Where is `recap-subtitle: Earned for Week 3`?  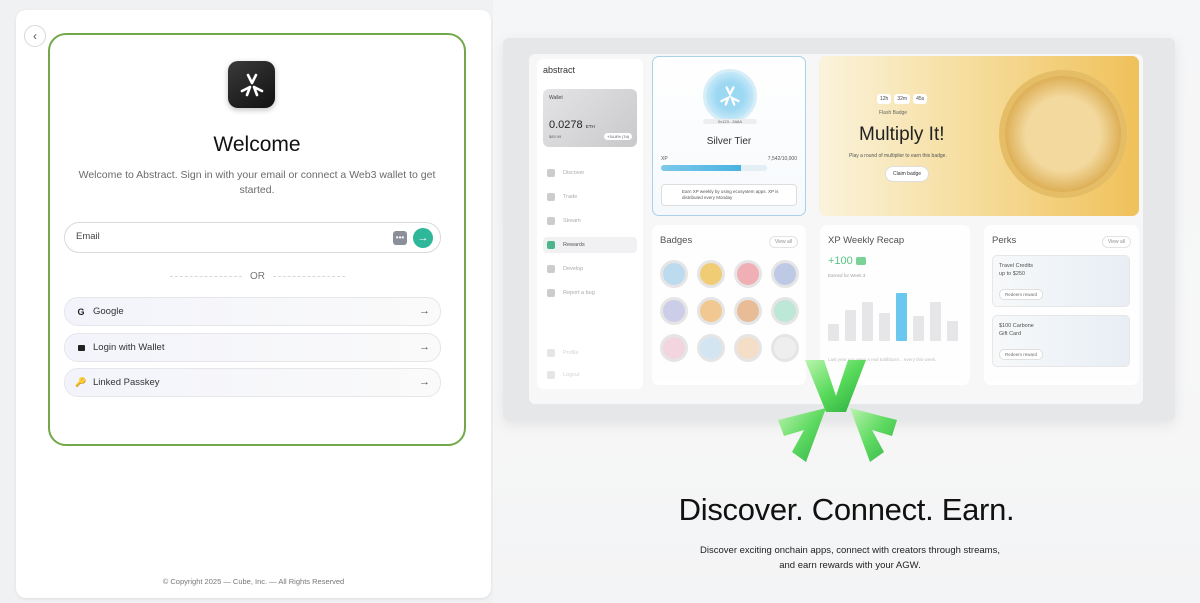 recap-subtitle: Earned for Week 3 is located at coordinates (847, 275).